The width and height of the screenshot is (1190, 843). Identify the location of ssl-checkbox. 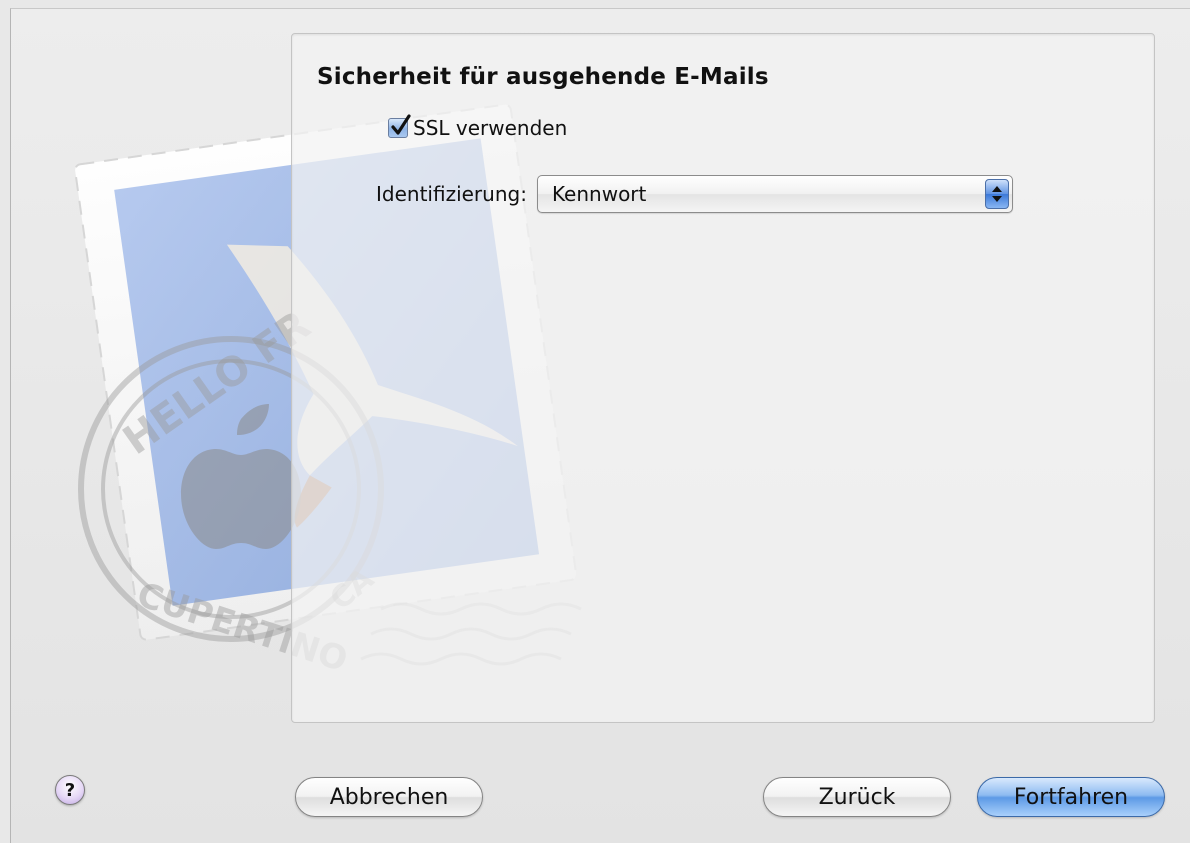
(399, 126).